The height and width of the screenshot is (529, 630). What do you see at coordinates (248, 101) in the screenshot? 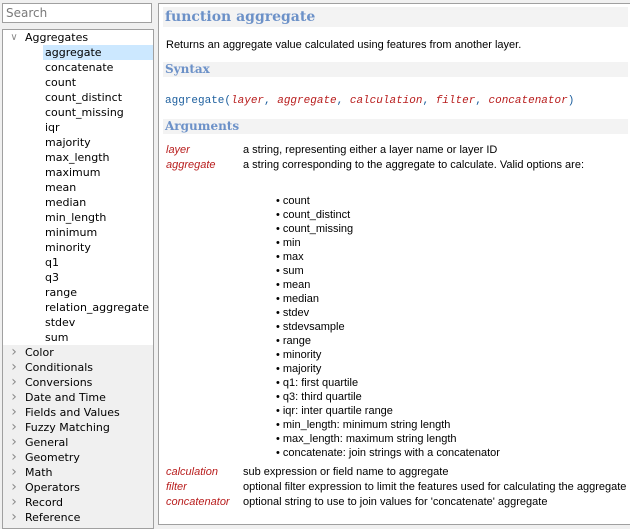
I see `syntax-arg: layer` at bounding box center [248, 101].